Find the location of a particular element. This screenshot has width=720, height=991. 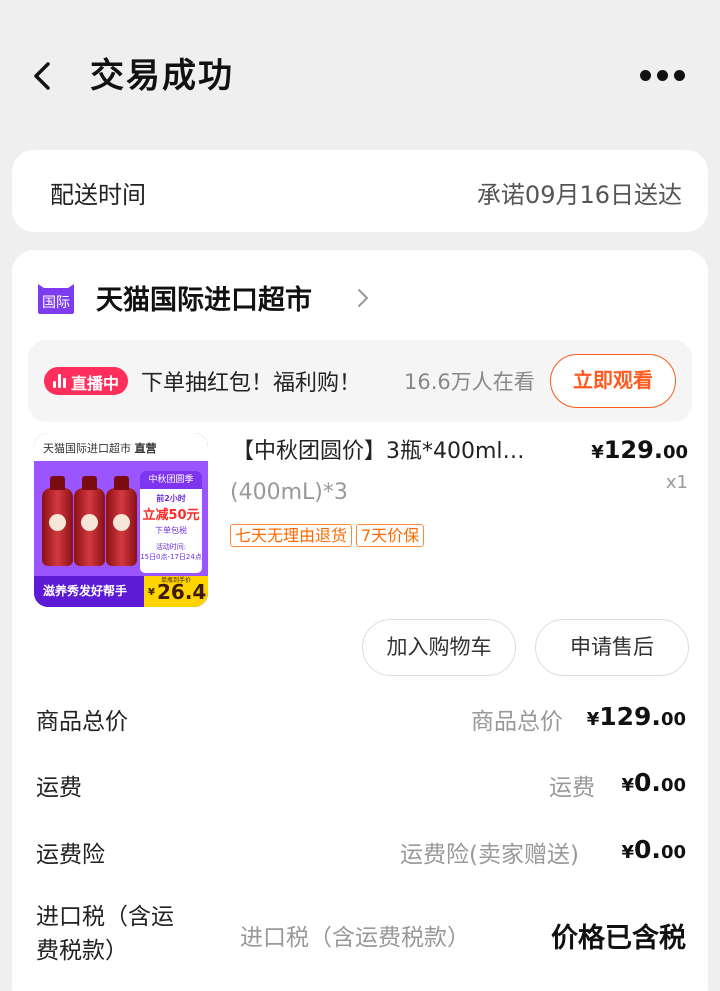

delivery-promise: 承诺09月16日送达 is located at coordinates (579, 195).